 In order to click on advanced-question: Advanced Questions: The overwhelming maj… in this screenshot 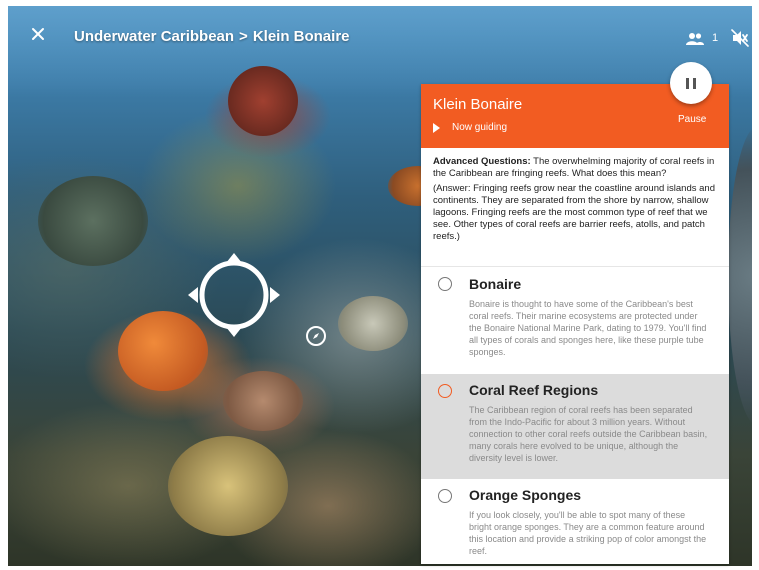, I will do `click(577, 201)`.